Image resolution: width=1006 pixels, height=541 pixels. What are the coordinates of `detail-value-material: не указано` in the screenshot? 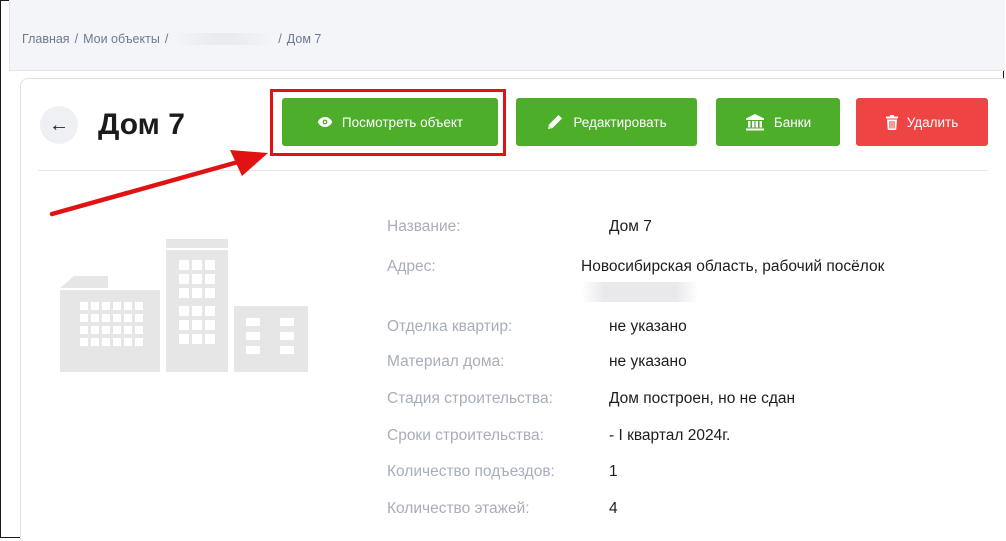 It's located at (648, 361).